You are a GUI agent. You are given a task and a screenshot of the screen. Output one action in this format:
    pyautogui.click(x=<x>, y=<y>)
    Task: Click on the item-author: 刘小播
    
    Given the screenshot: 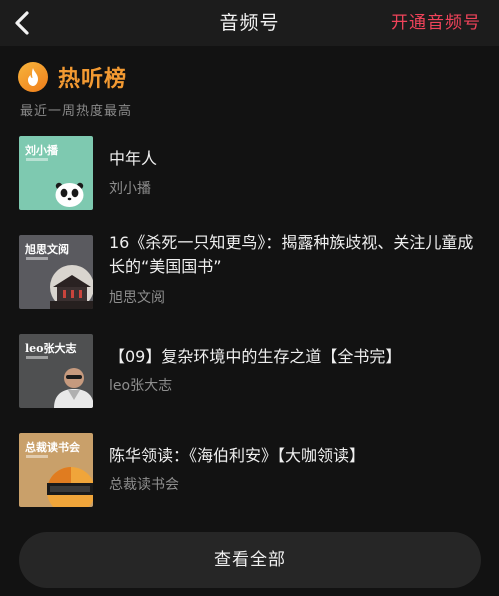 What is the action you would take?
    pyautogui.click(x=130, y=189)
    